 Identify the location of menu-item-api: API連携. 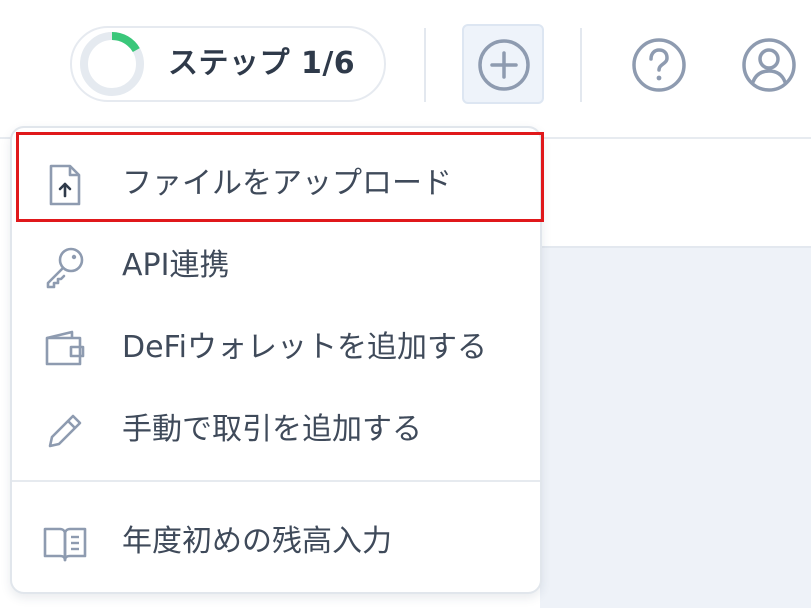
(276, 266).